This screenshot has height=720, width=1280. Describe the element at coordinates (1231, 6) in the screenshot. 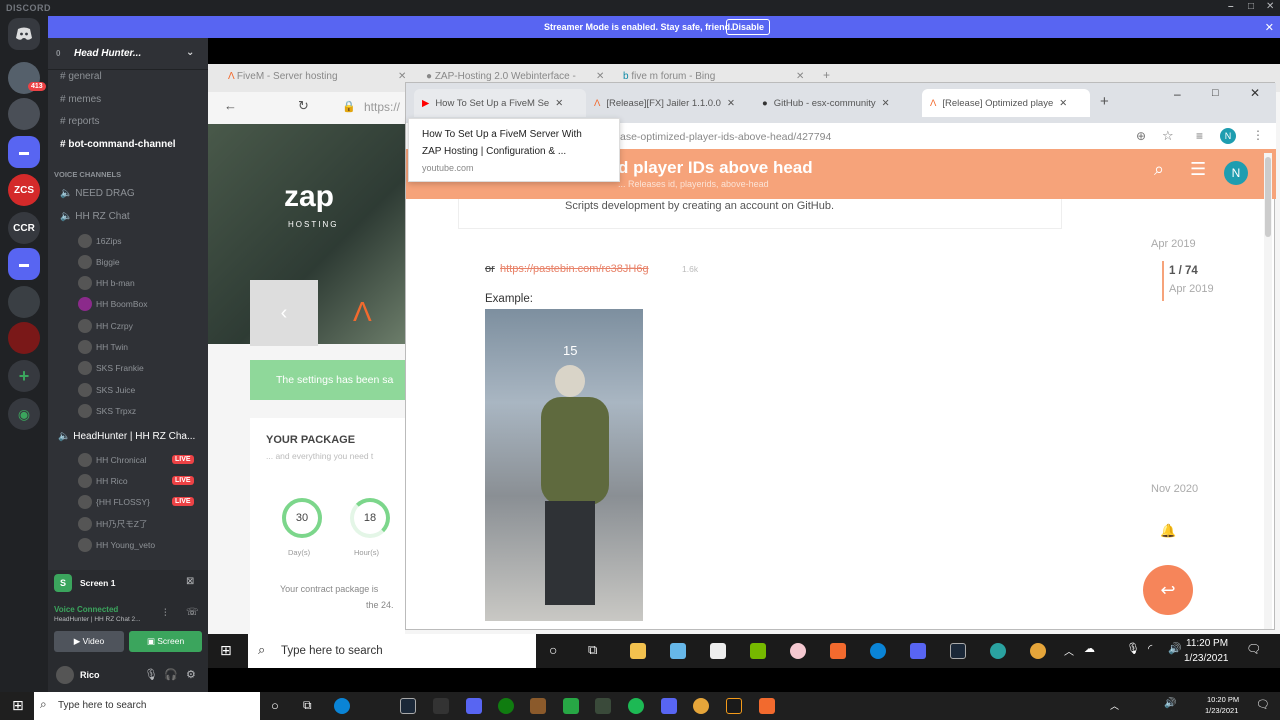

I see `minimize-icon: –` at that location.